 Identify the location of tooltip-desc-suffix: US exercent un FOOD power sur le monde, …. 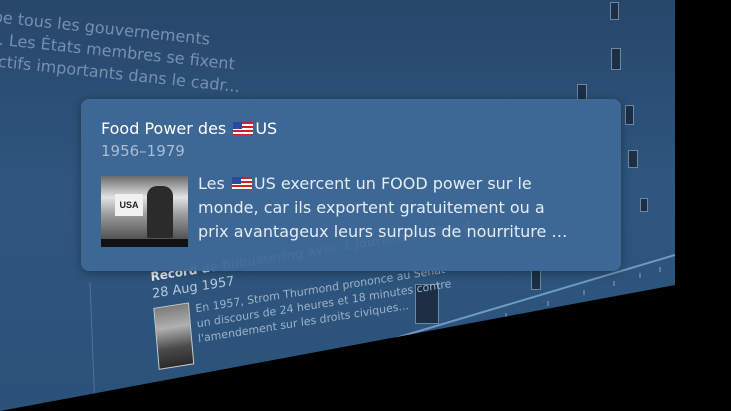
(383, 207).